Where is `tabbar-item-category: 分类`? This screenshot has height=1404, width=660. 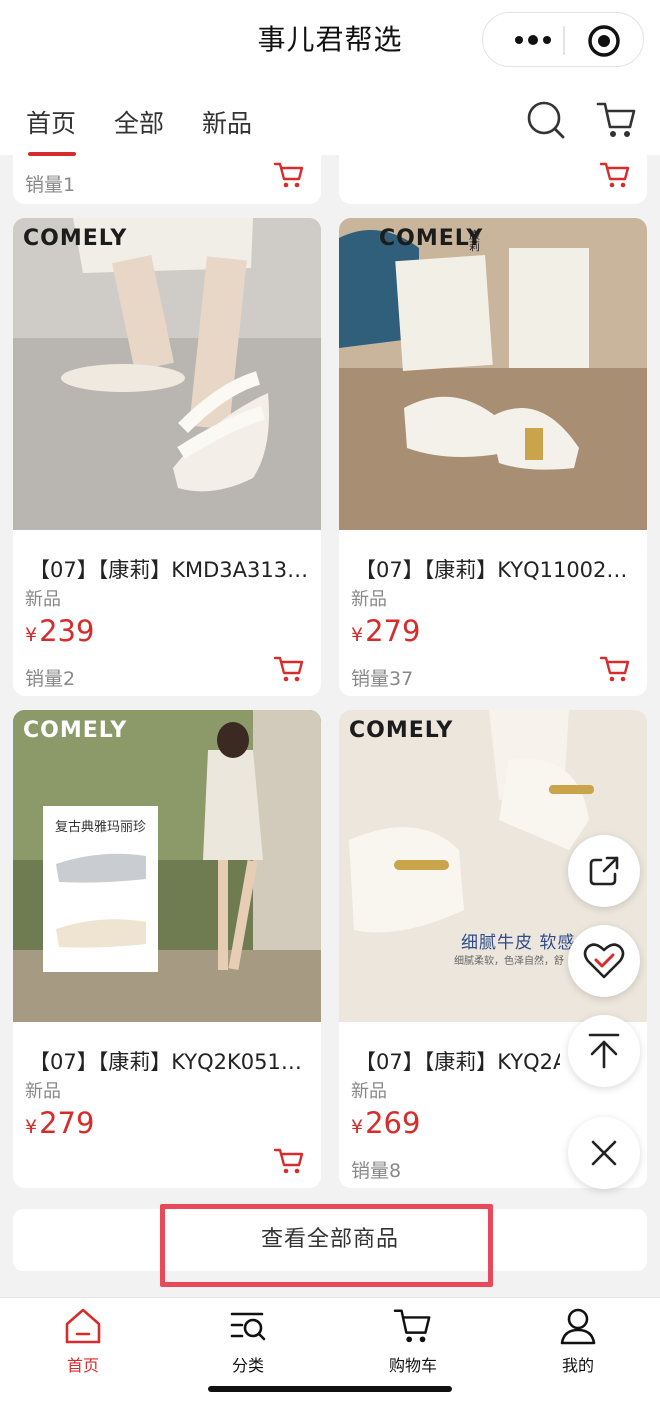 tabbar-item-category: 分类 is located at coordinates (248, 1341).